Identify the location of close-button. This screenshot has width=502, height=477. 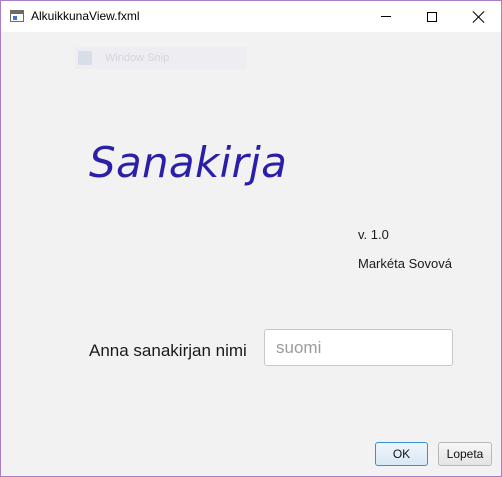
(478, 16).